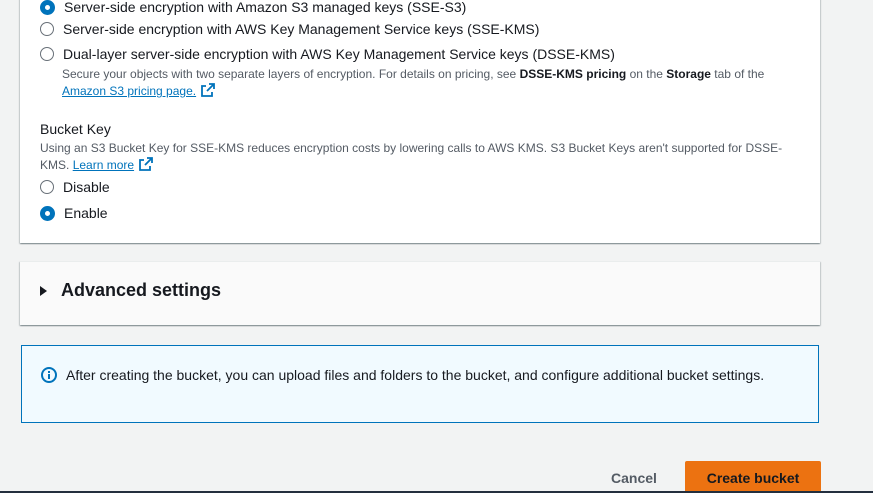 Image resolution: width=873 pixels, height=493 pixels. What do you see at coordinates (86, 213) in the screenshot?
I see `radio-label-enable: Enable` at bounding box center [86, 213].